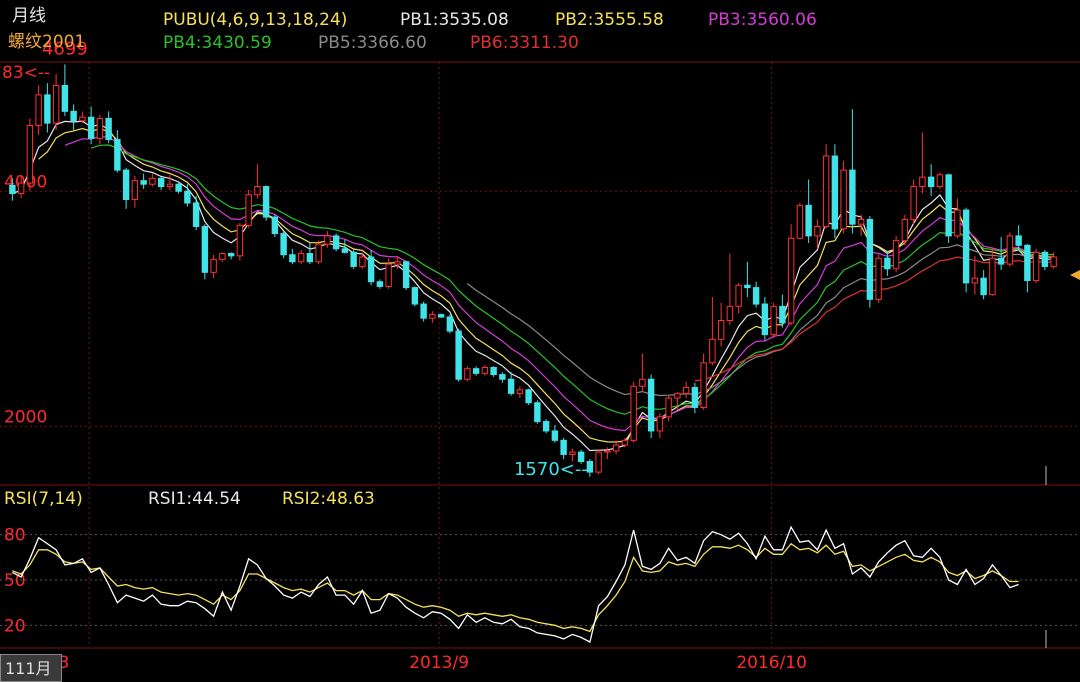 This screenshot has height=682, width=1080. What do you see at coordinates (29, 16) in the screenshot?
I see `period-label: 月线` at bounding box center [29, 16].